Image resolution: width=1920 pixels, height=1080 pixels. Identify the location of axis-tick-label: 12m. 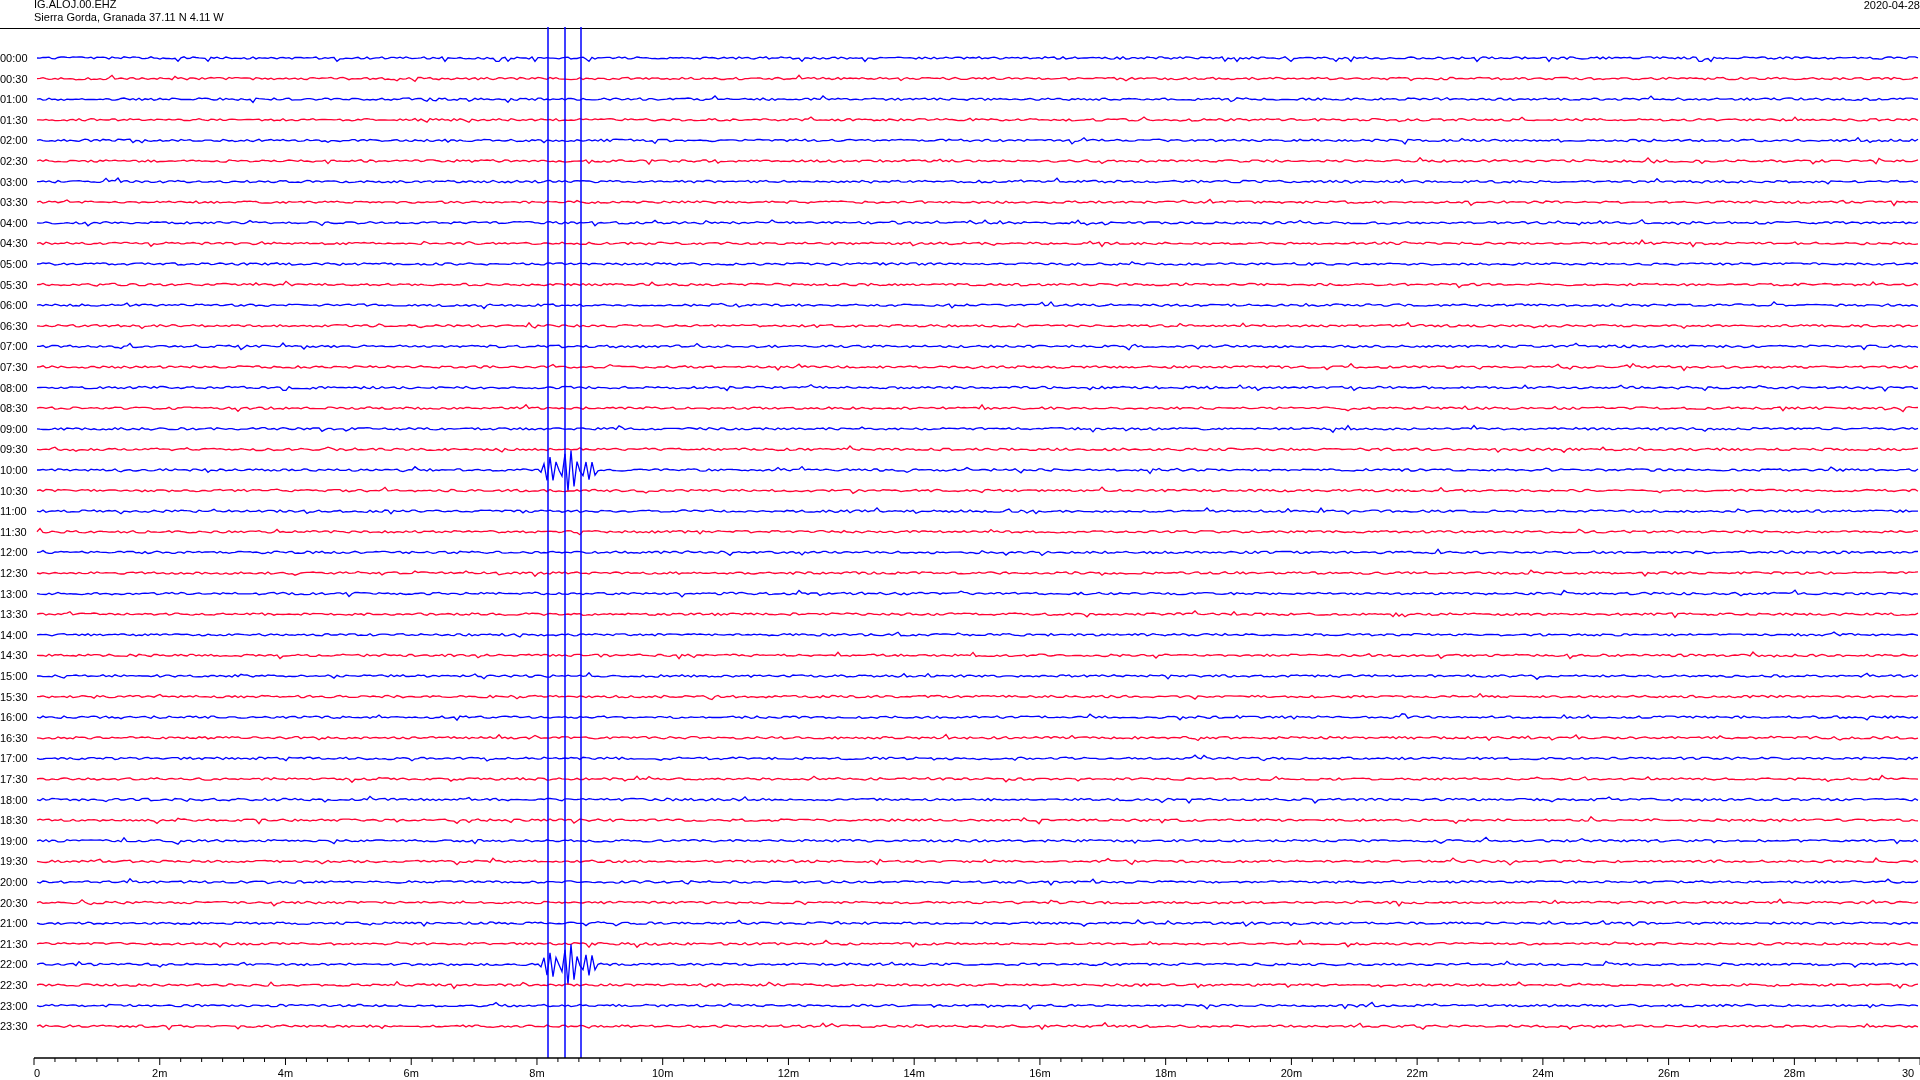
(788, 1073).